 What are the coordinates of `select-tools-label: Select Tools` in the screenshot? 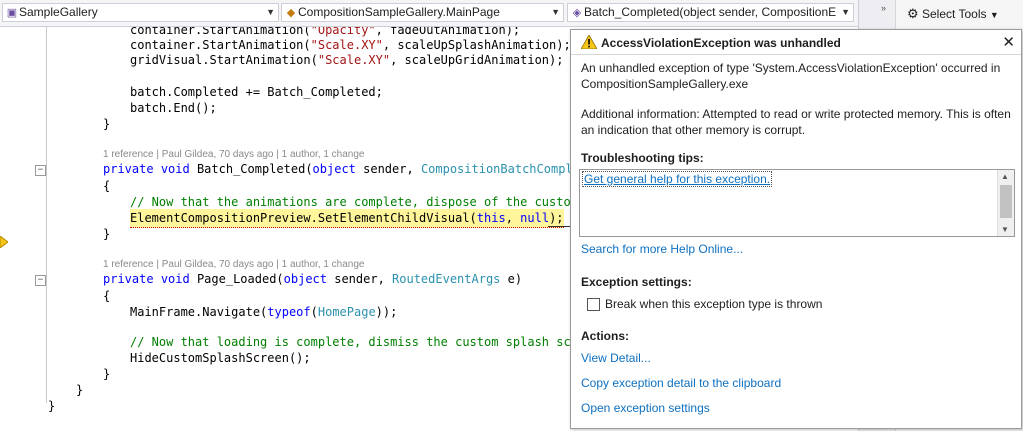 It's located at (954, 14).